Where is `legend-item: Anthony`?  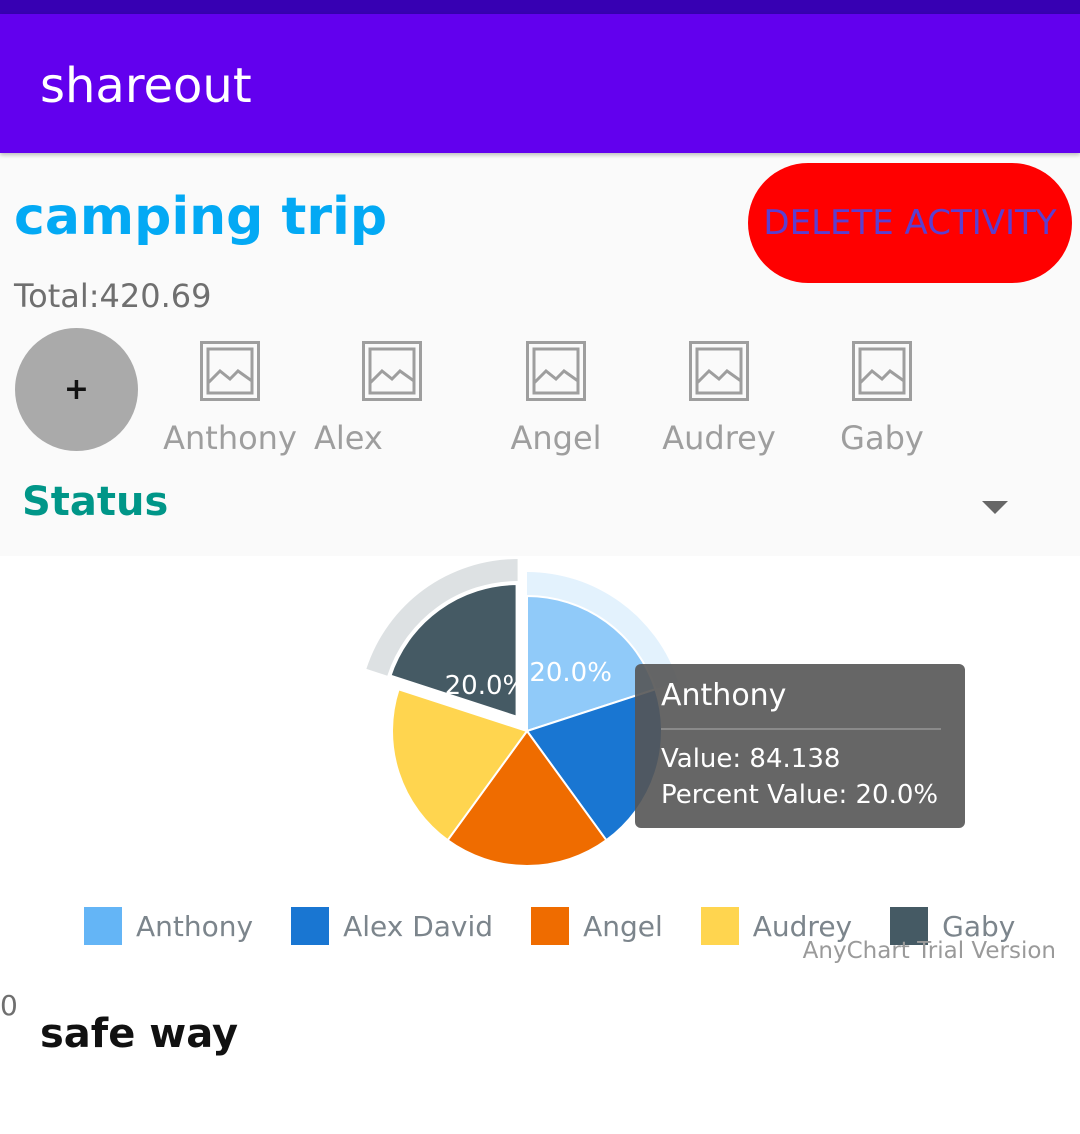
legend-item: Anthony is located at coordinates (168, 926).